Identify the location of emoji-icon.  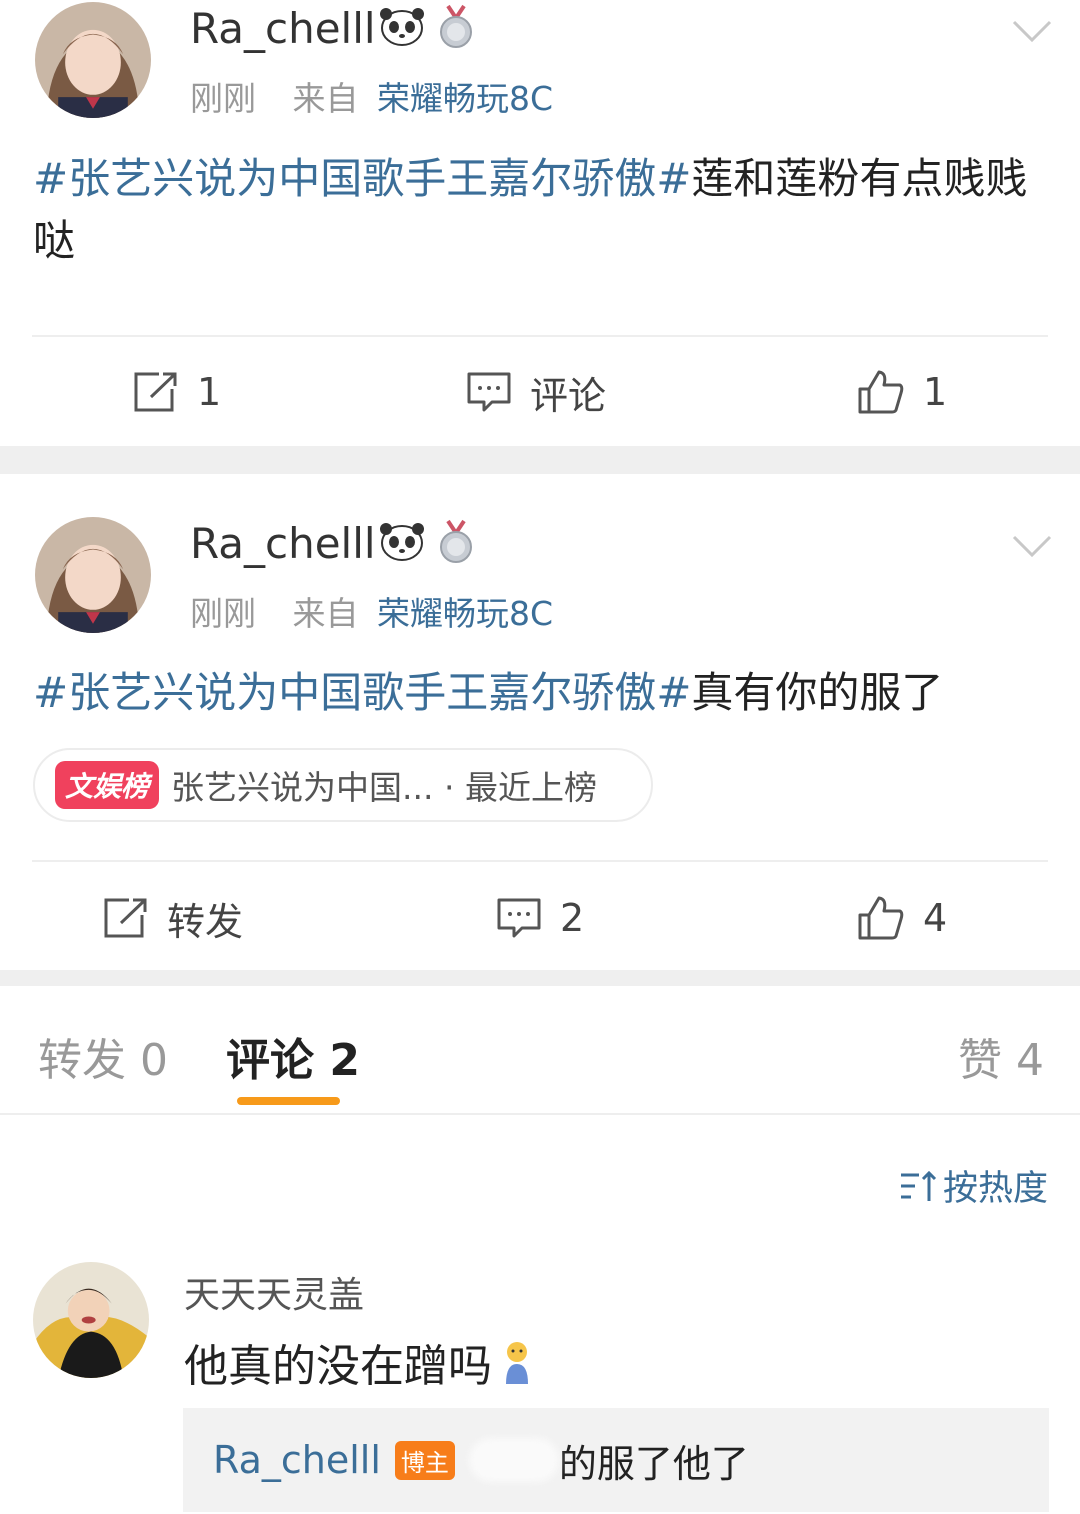
(517, 1363).